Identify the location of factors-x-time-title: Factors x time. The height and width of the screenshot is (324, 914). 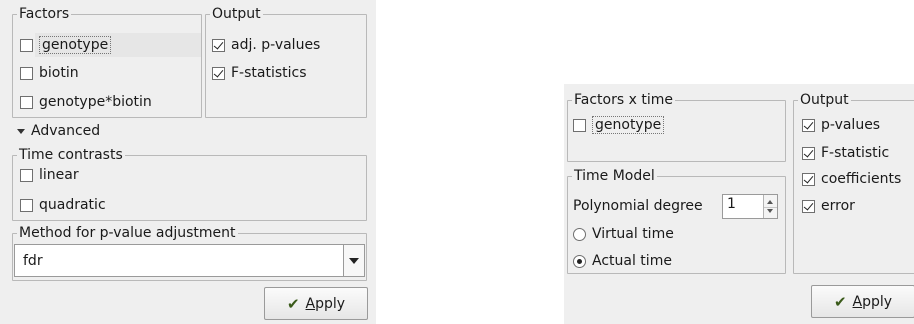
(623, 100).